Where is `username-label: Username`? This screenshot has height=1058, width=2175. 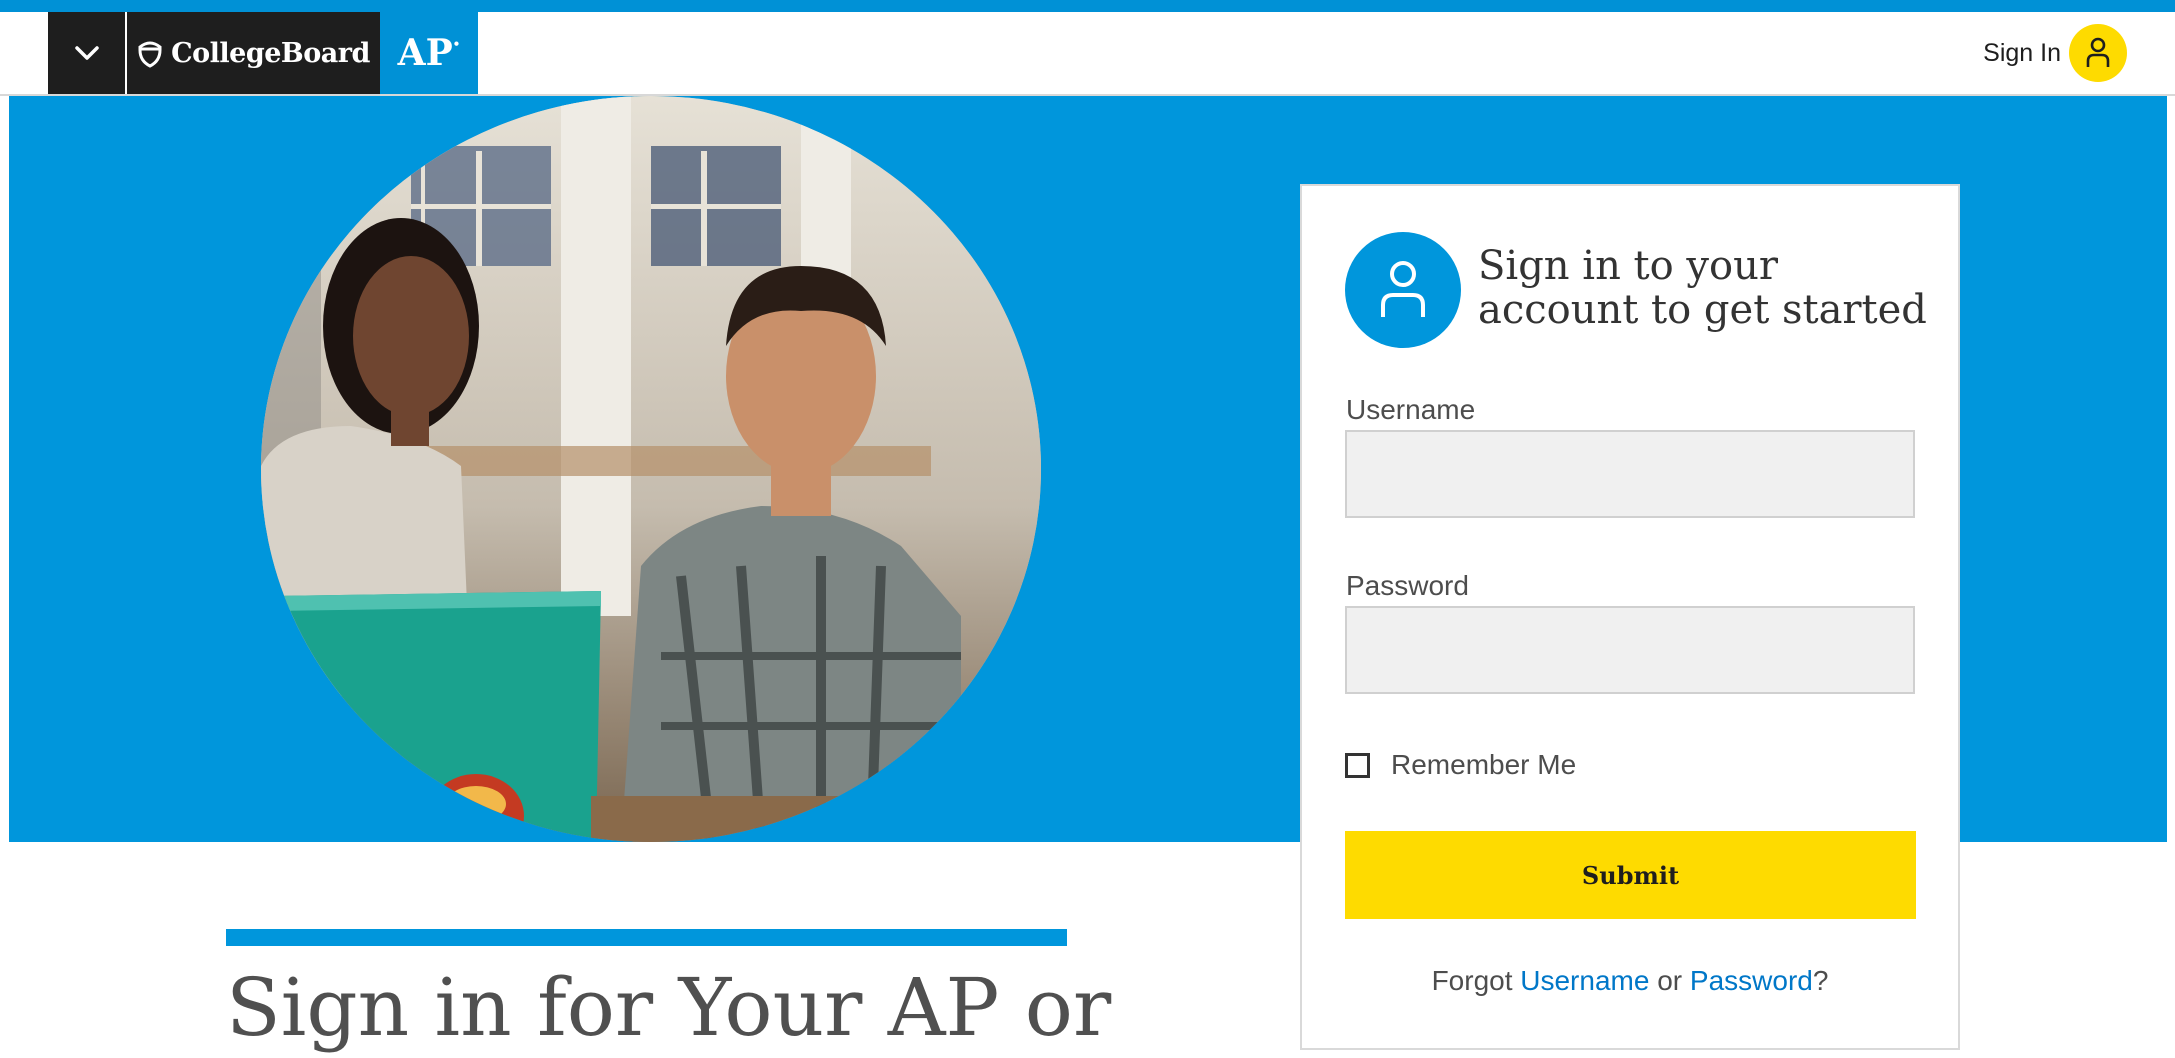
username-label: Username is located at coordinates (1411, 409).